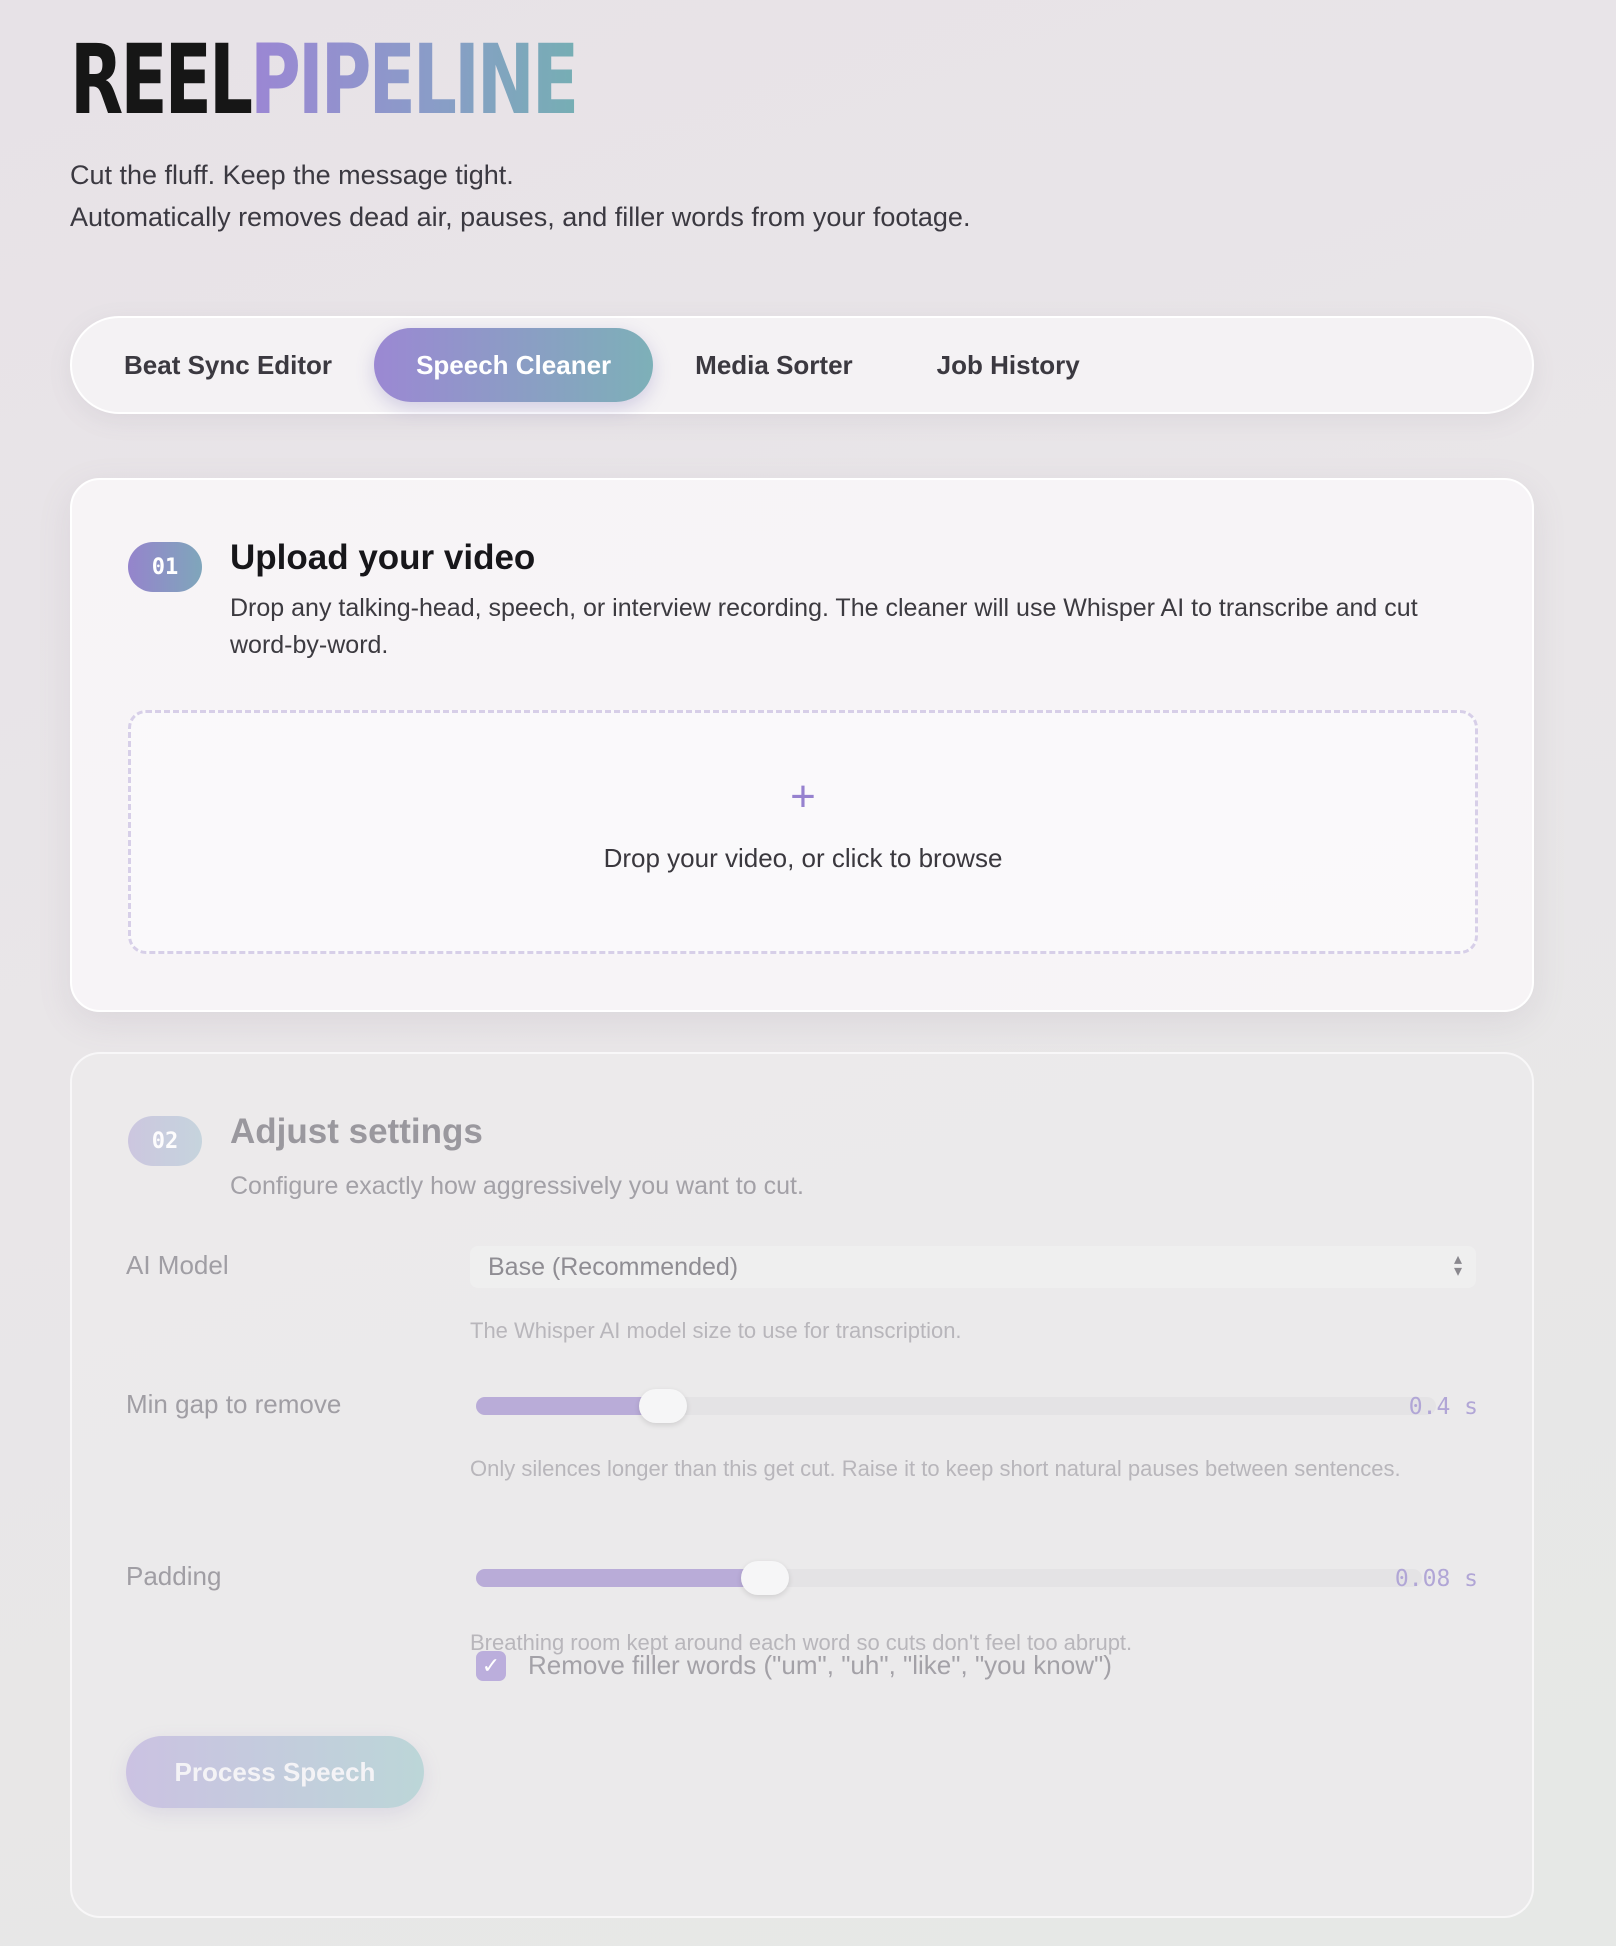 This screenshot has width=1616, height=1946. Describe the element at coordinates (613, 1266) in the screenshot. I see `ai-model-value: Base (Recommended)` at that location.